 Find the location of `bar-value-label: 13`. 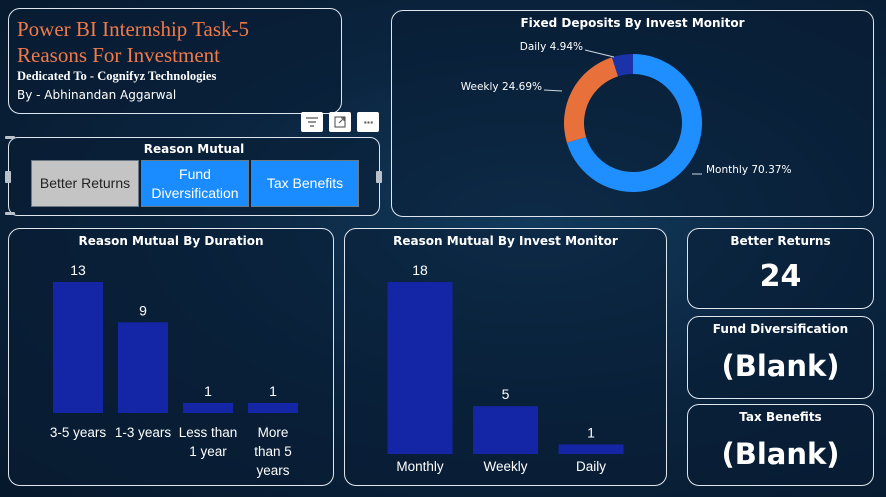

bar-value-label: 13 is located at coordinates (78, 270).